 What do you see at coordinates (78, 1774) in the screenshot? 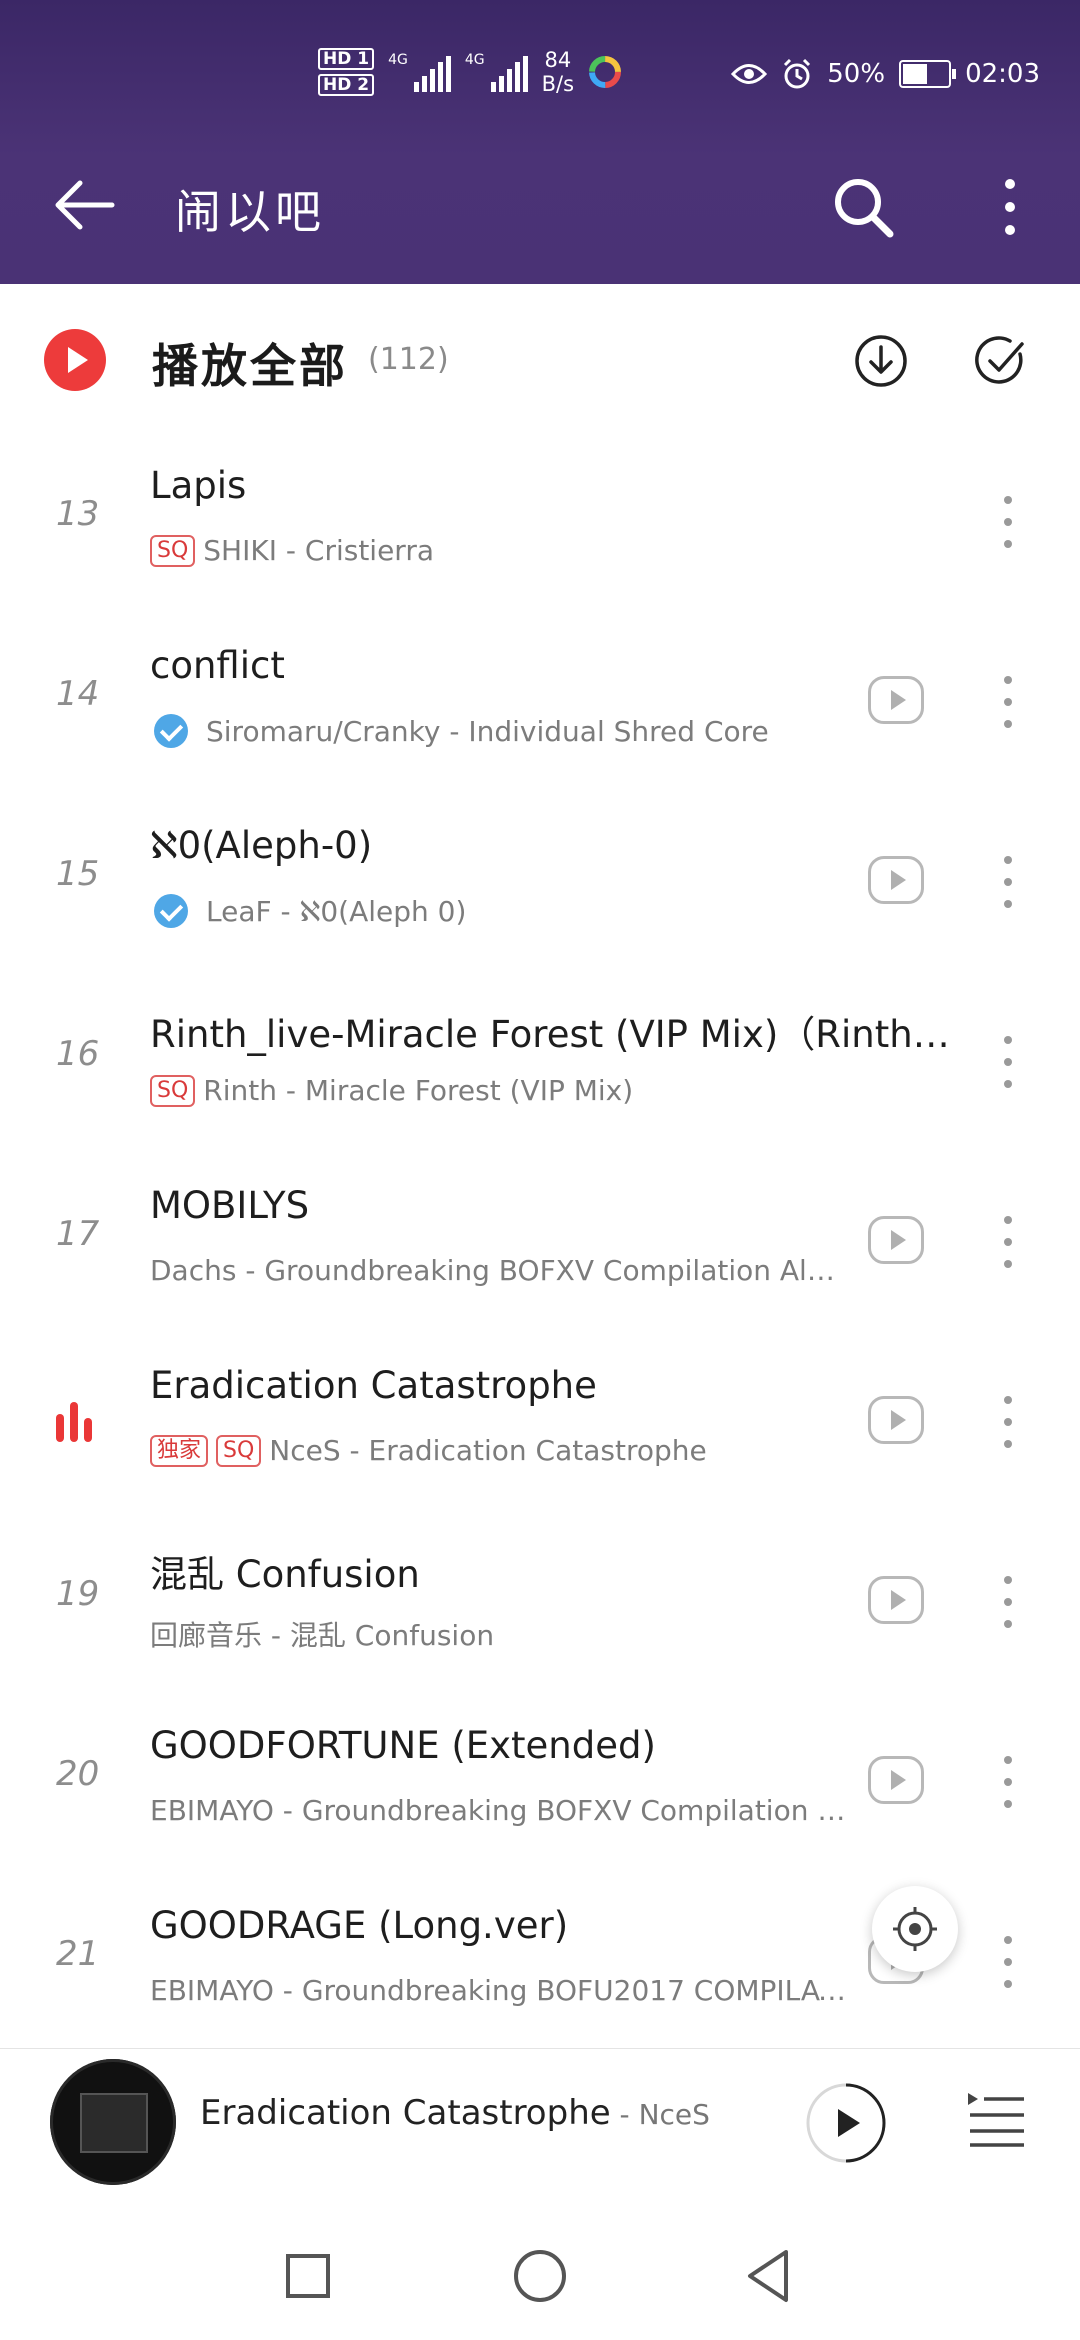
I see `track-number: 20` at bounding box center [78, 1774].